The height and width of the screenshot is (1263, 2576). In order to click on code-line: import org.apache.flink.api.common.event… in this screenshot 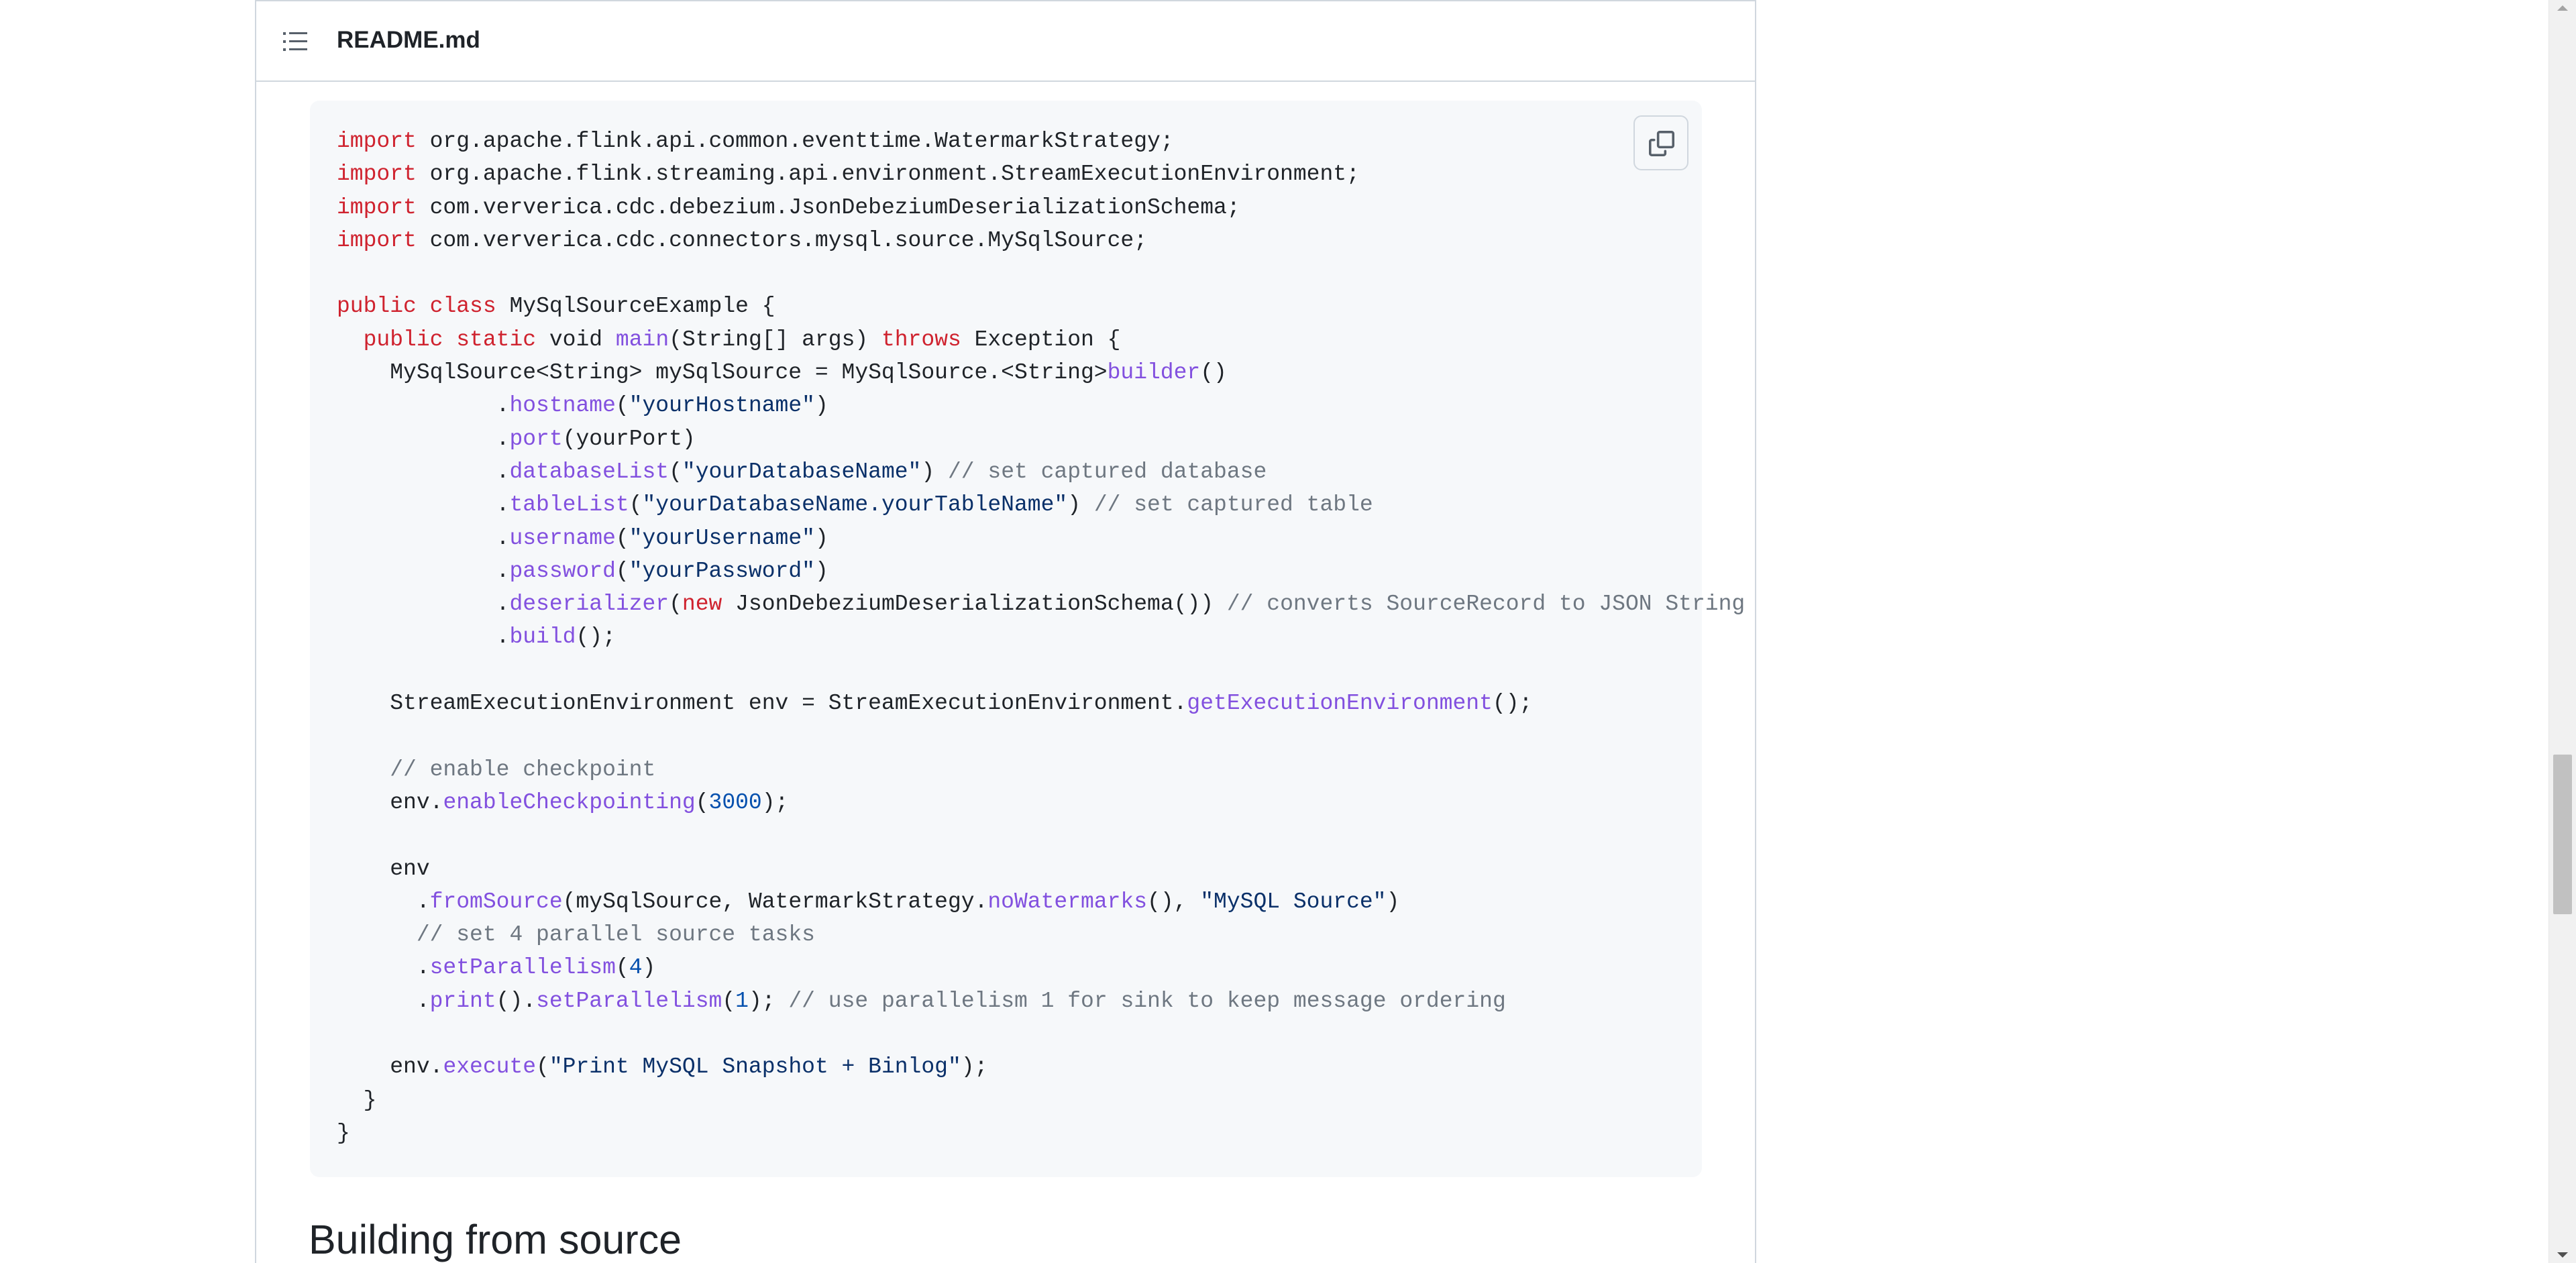, I will do `click(1041, 141)`.